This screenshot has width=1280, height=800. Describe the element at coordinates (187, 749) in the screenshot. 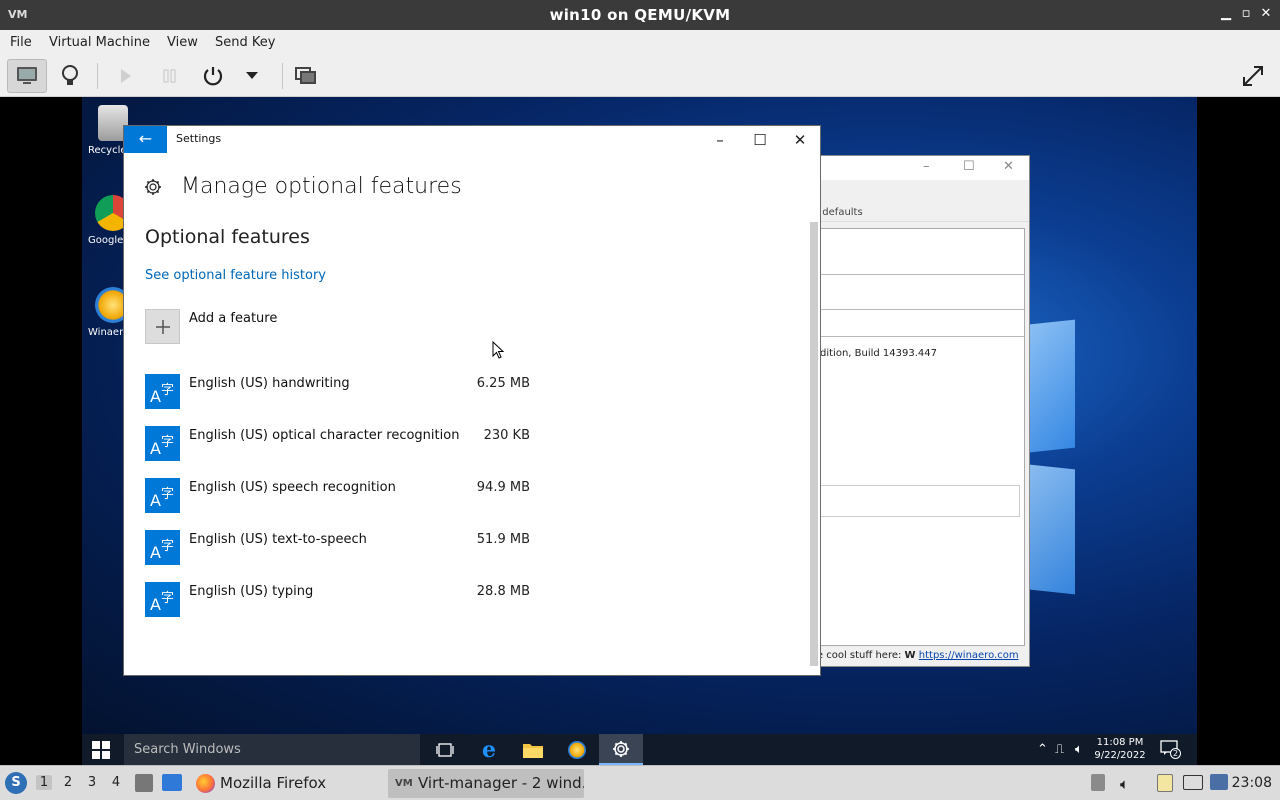

I see `search-placeholder: Search Windows` at that location.